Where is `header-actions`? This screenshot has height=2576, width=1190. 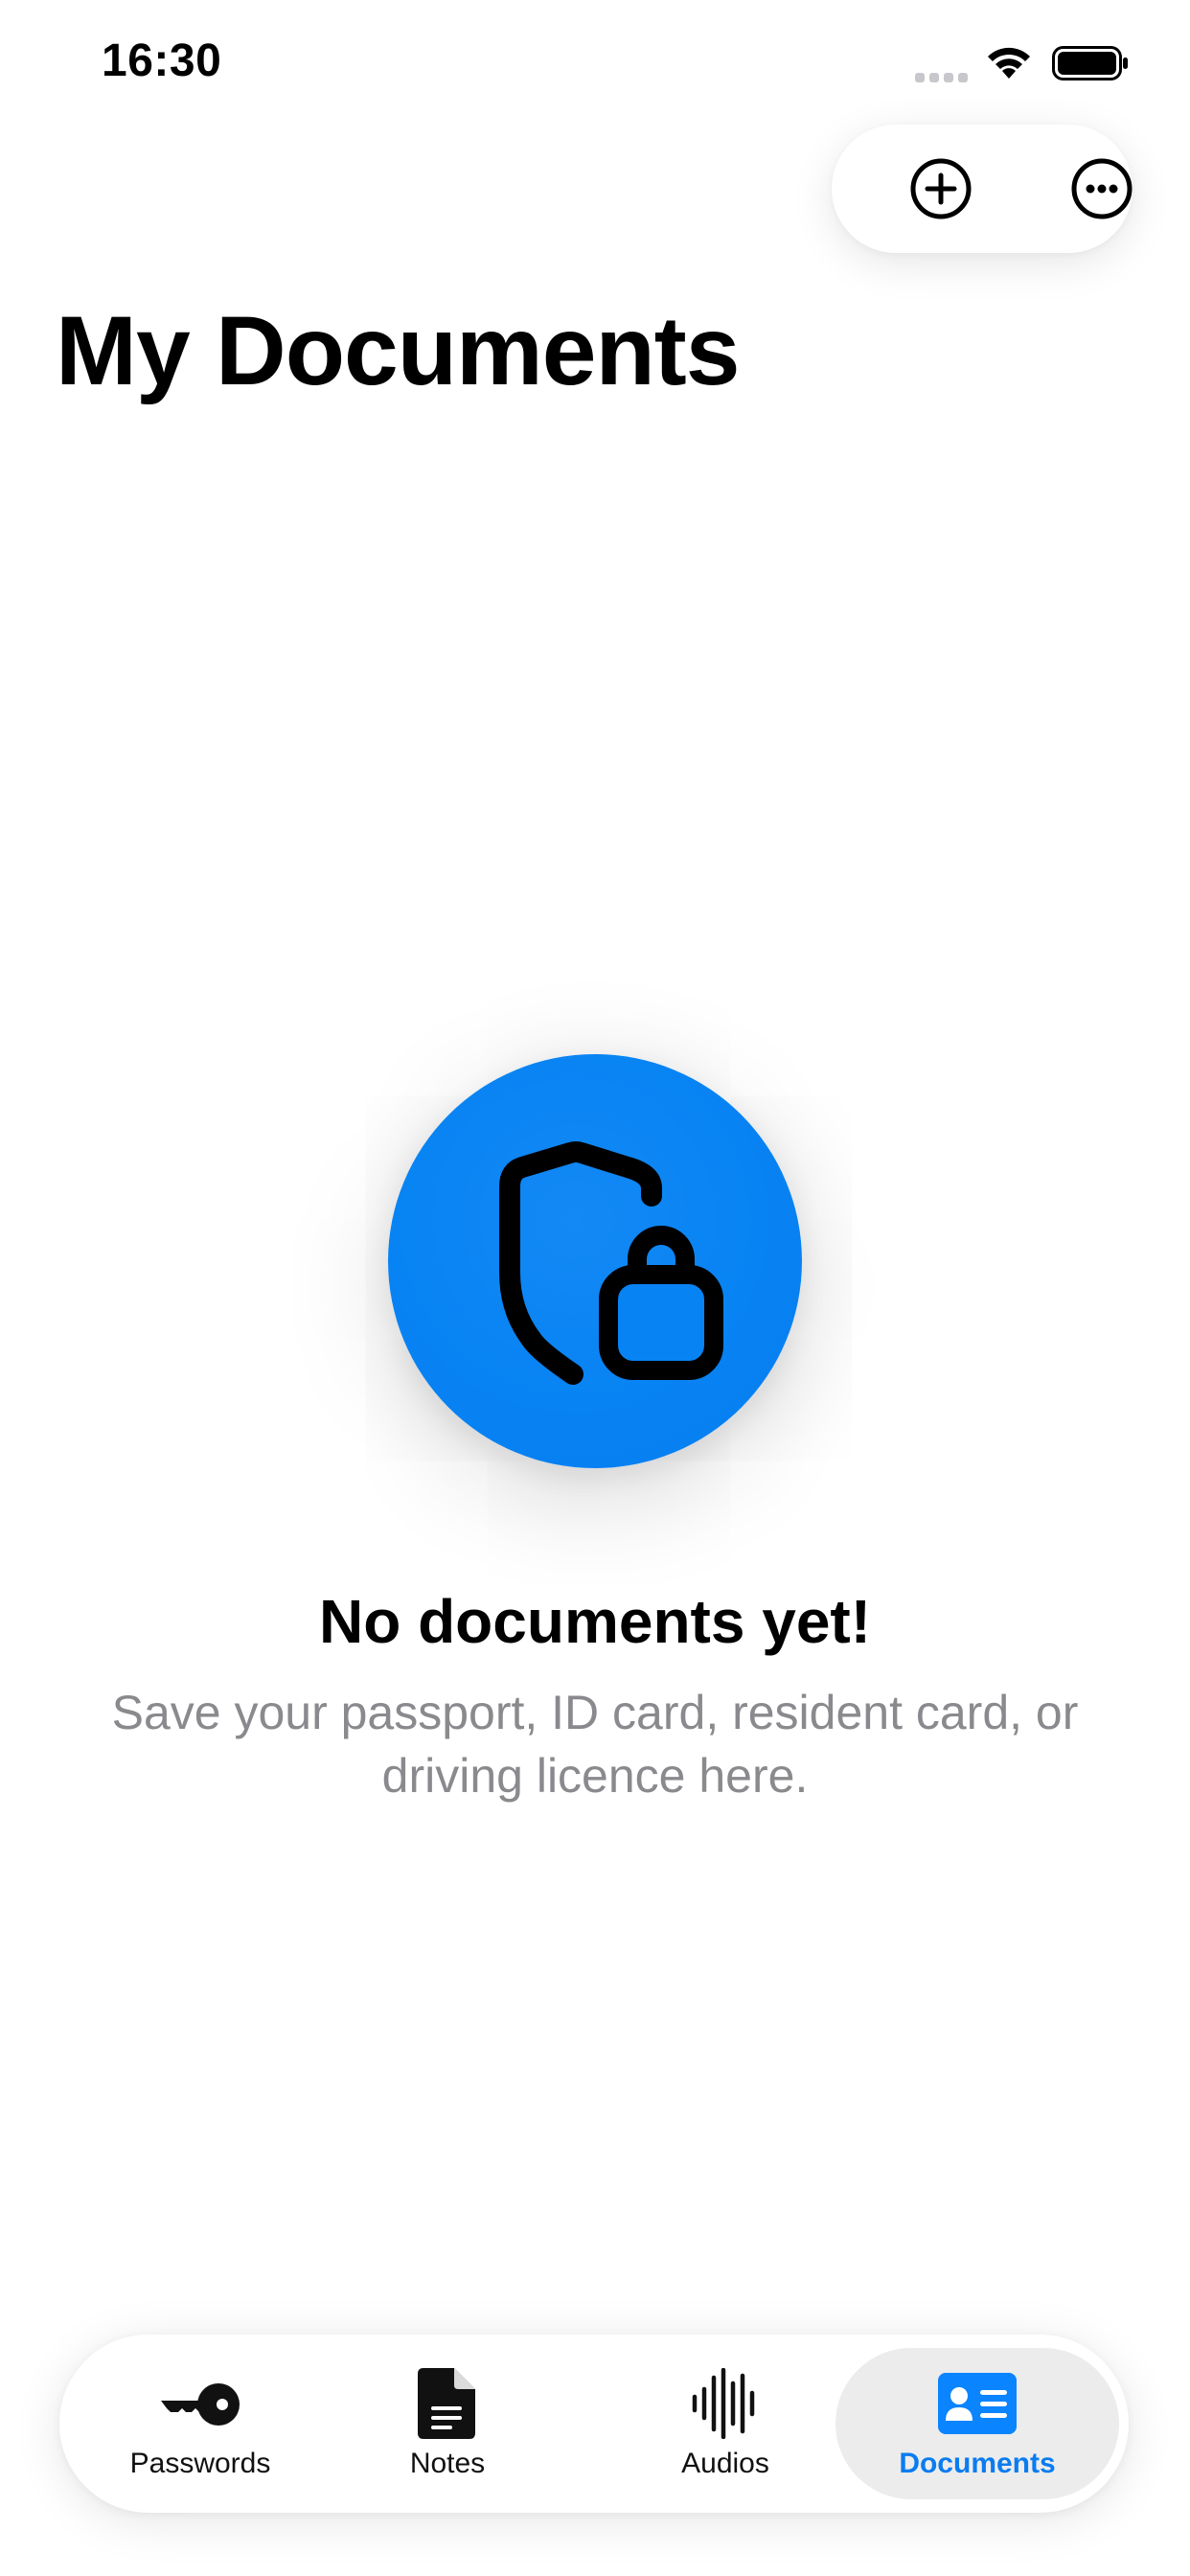 header-actions is located at coordinates (983, 189).